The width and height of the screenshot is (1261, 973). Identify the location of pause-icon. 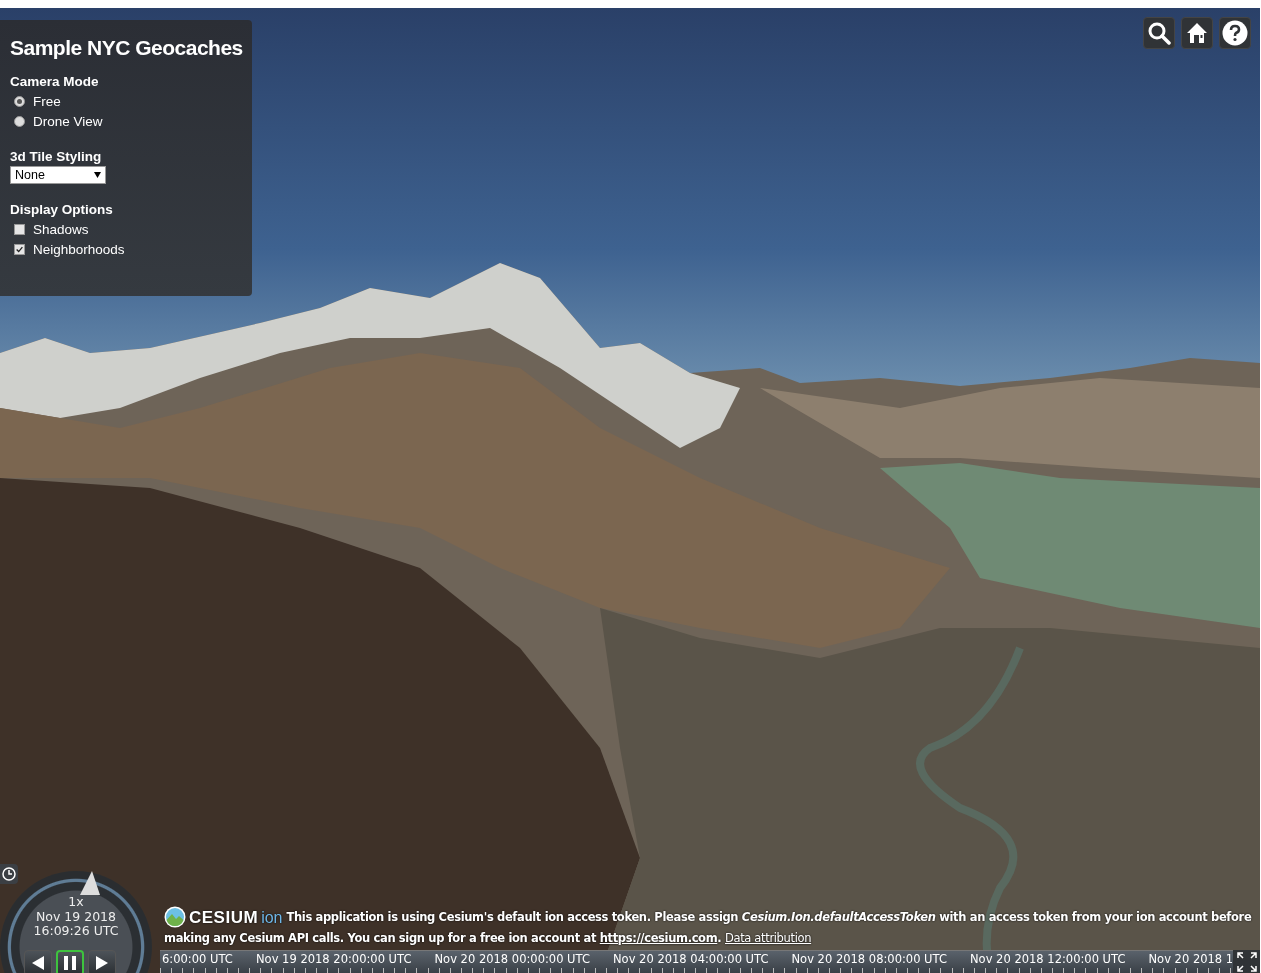
(70, 963).